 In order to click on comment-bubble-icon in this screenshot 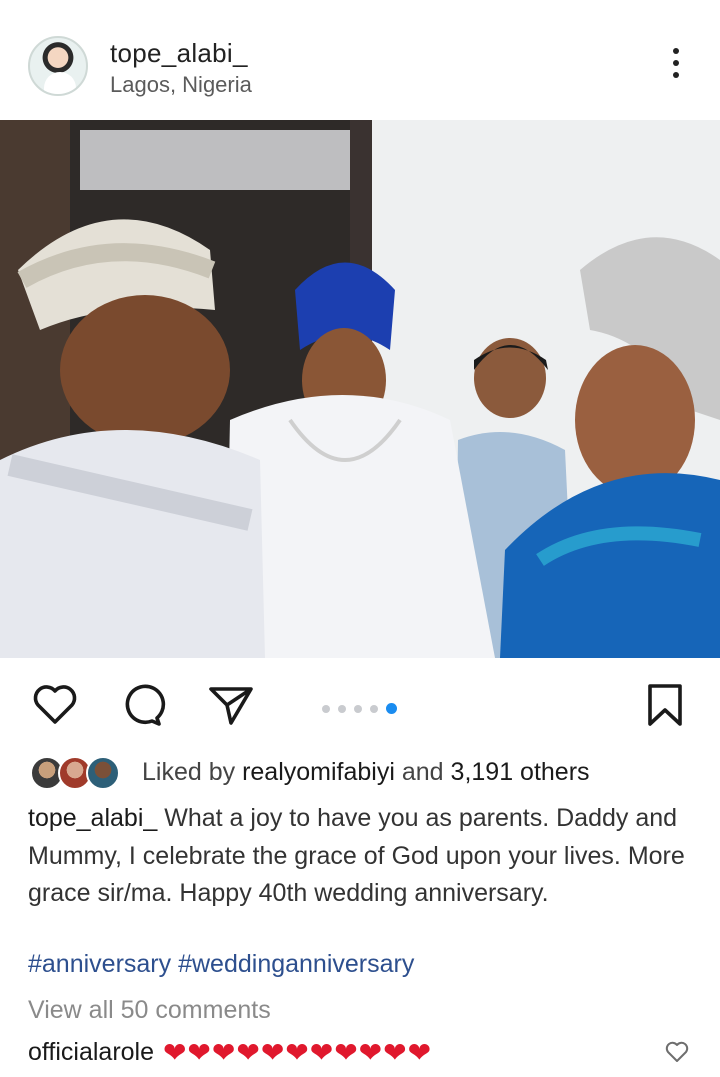, I will do `click(143, 705)`.